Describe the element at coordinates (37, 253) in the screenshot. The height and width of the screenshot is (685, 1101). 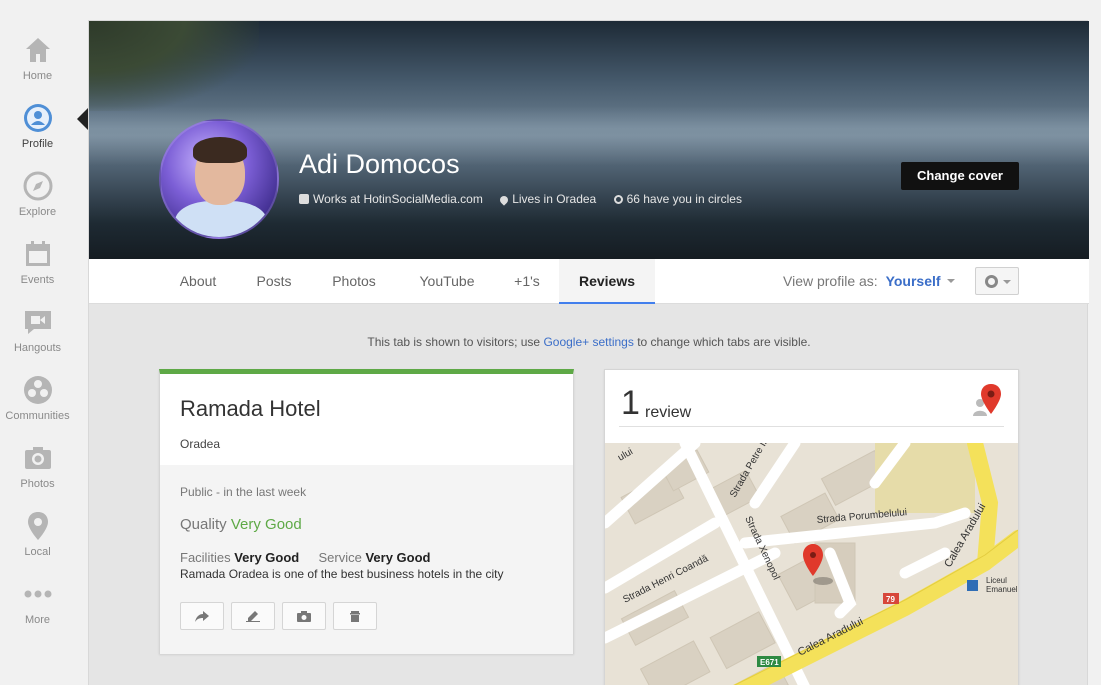
I see `calendar-icon` at that location.